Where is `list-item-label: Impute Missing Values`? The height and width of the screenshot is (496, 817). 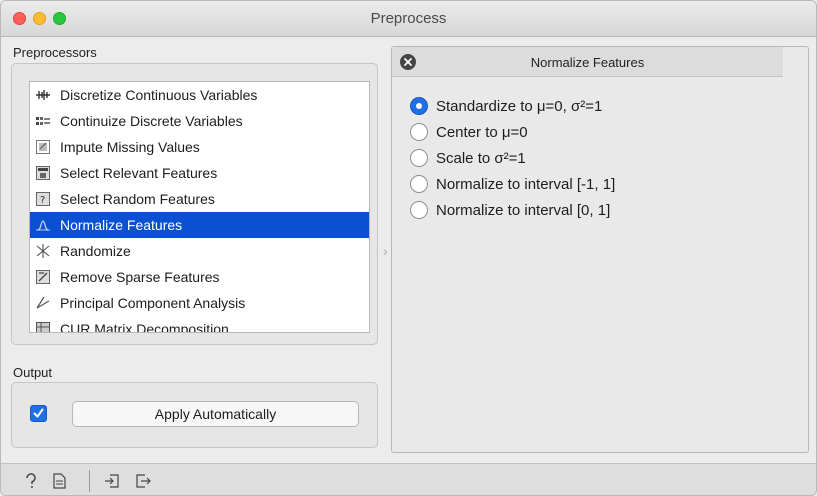
list-item-label: Impute Missing Values is located at coordinates (130, 147).